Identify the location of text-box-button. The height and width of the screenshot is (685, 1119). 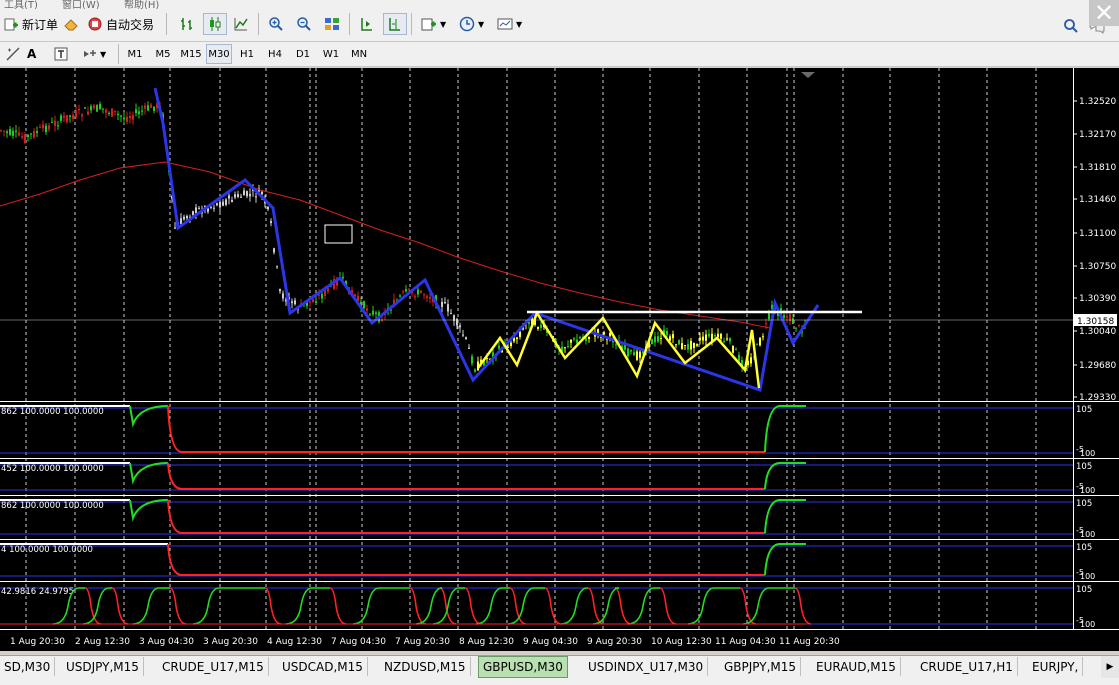
(61, 54).